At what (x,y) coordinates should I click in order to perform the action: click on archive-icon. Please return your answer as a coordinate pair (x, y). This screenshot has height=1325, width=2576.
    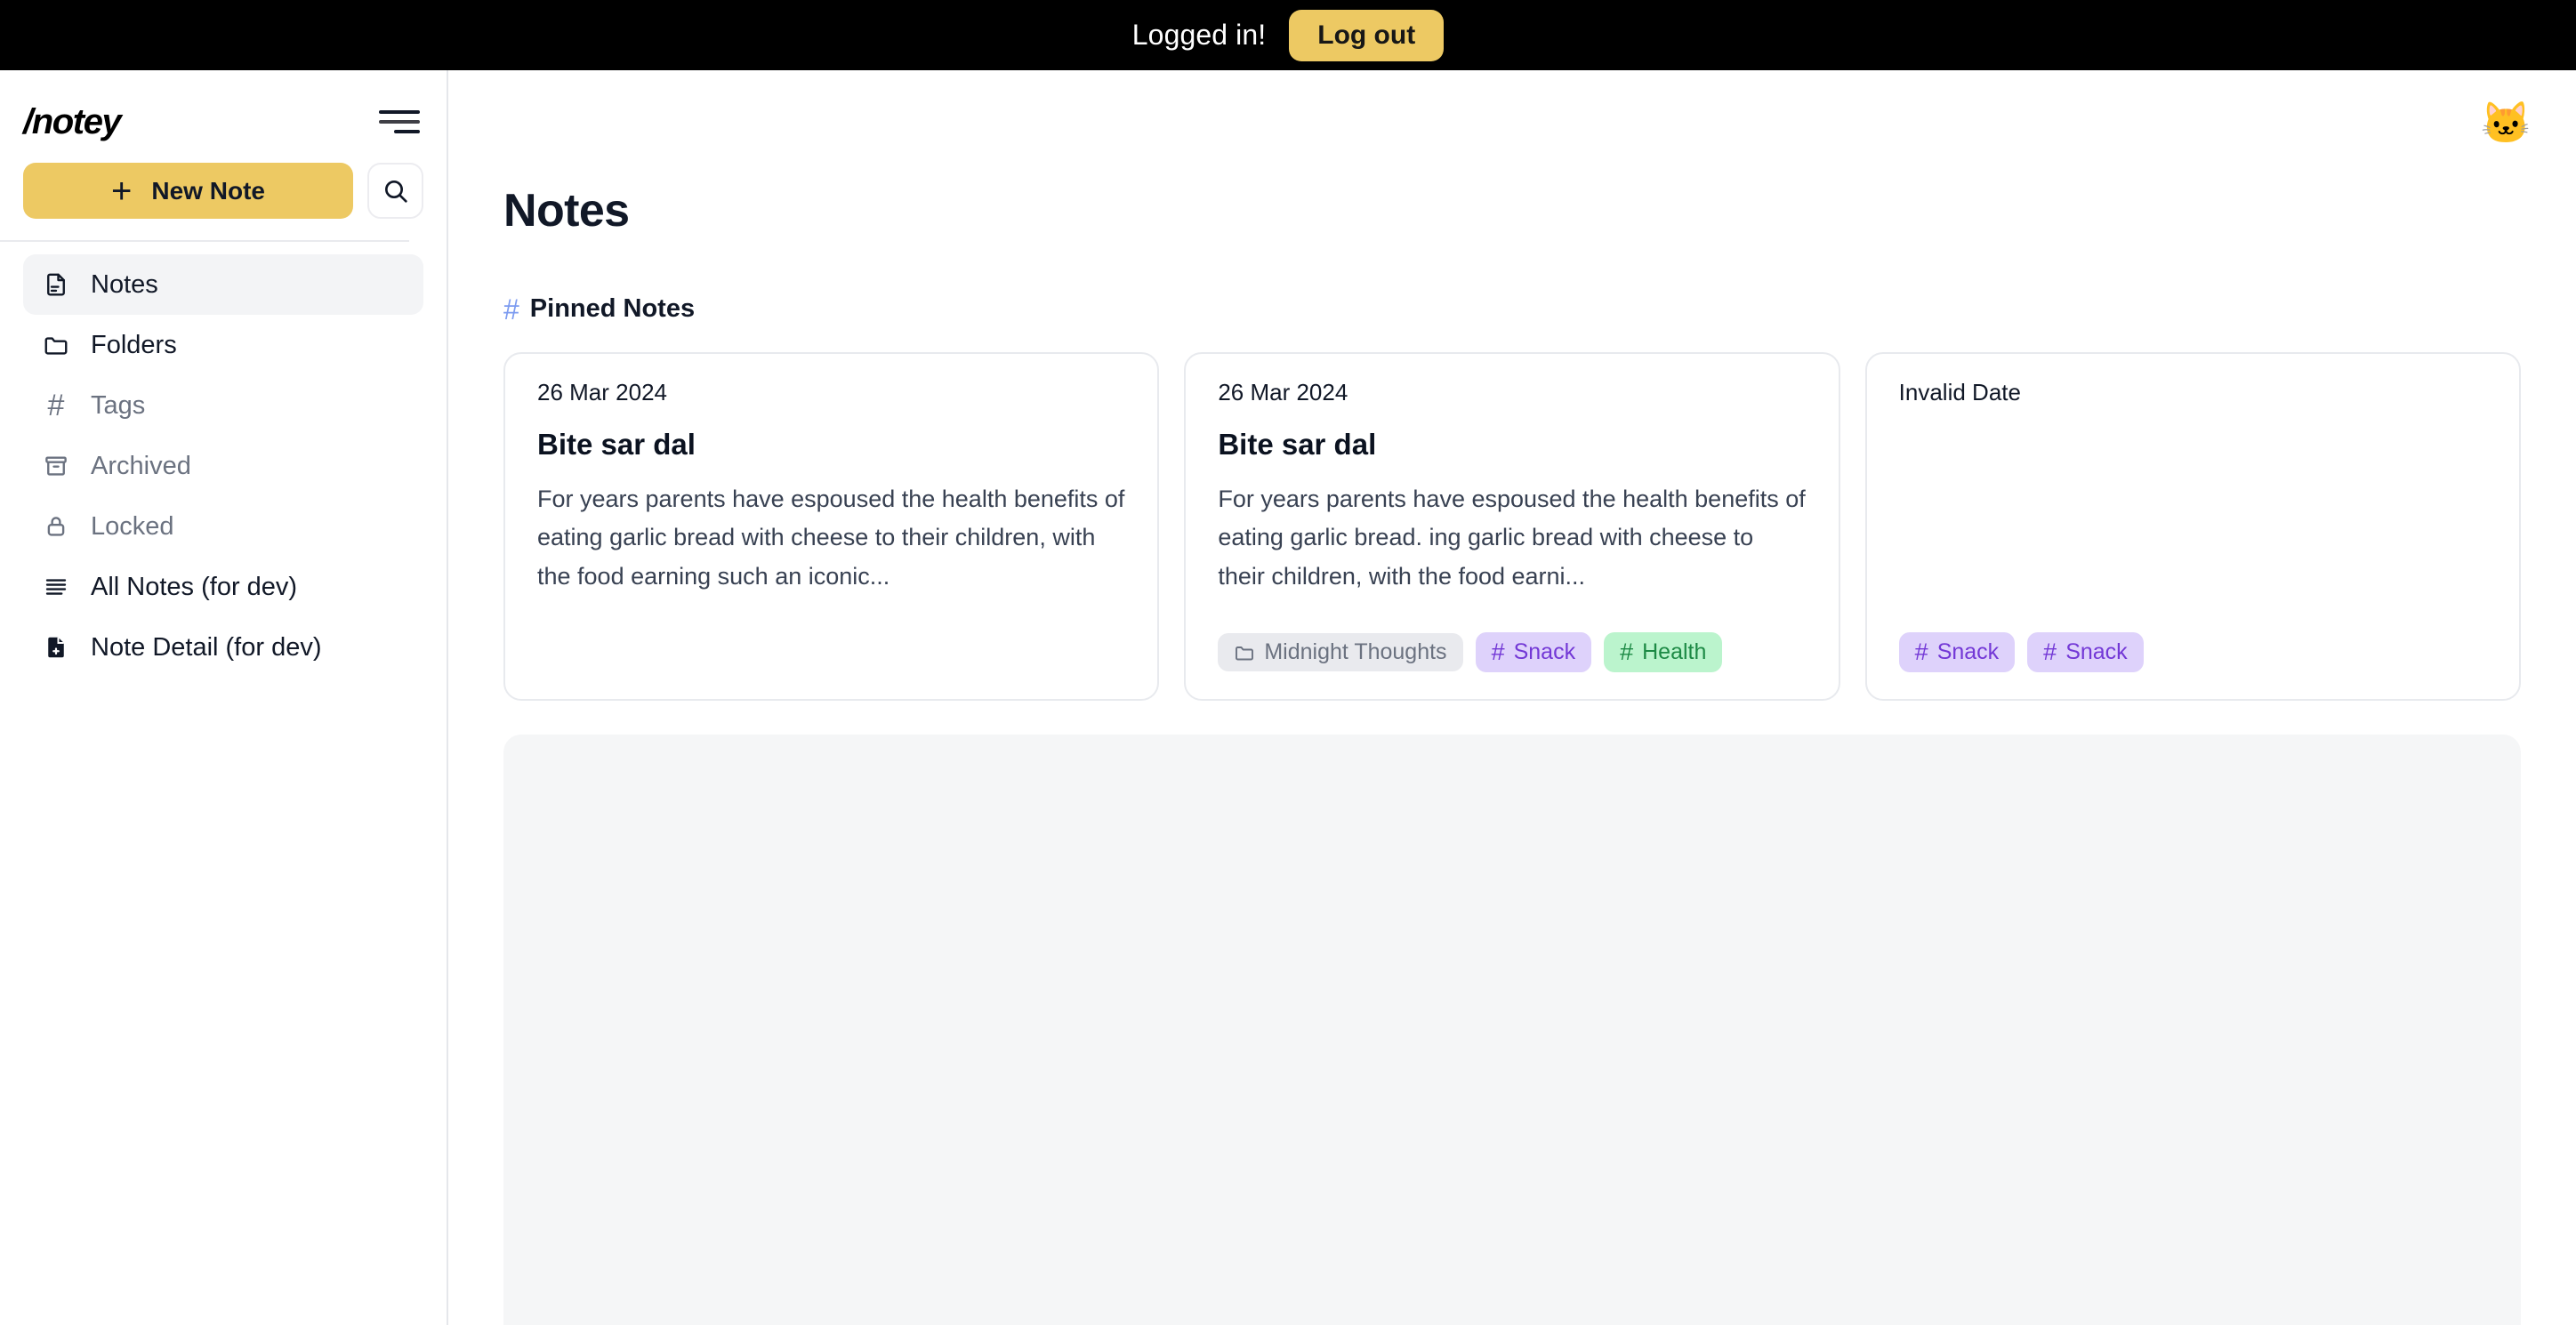
    Looking at the image, I should click on (56, 466).